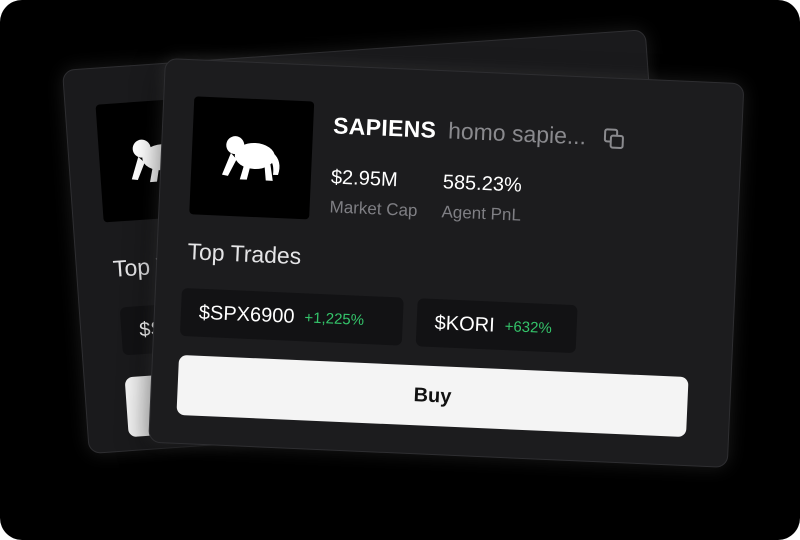 This screenshot has height=540, width=800. I want to click on token-name: SAPIENS, so click(384, 127).